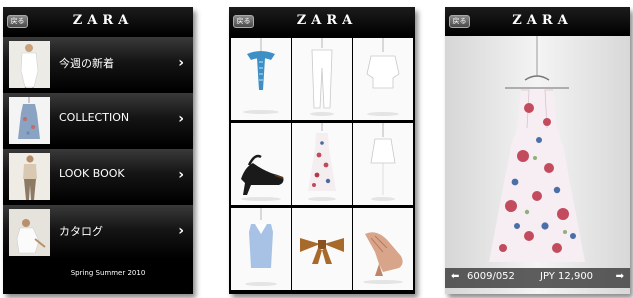 The height and width of the screenshot is (298, 633). I want to click on product-price: JPY 12,900, so click(567, 276).